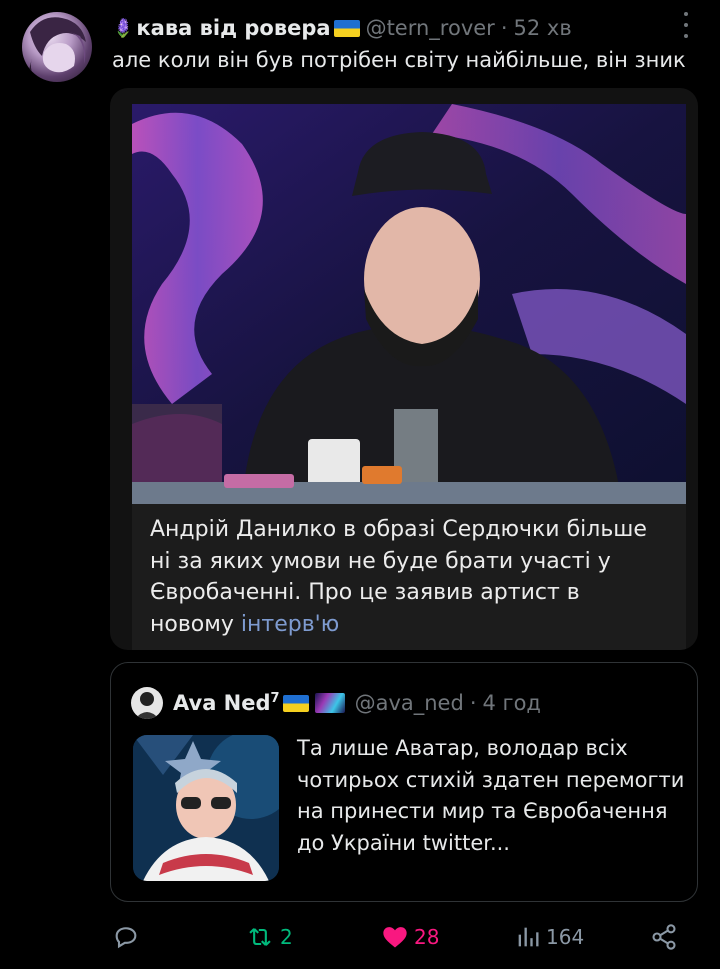  I want to click on views-button: 164, so click(549, 937).